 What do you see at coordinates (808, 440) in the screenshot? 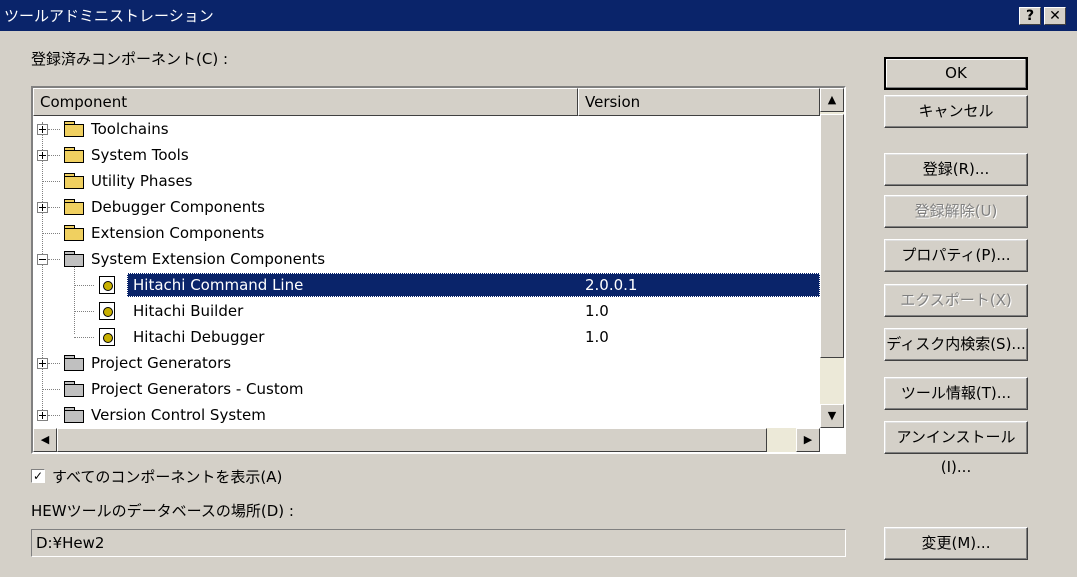
I see `scroll-right-icon: ▶` at bounding box center [808, 440].